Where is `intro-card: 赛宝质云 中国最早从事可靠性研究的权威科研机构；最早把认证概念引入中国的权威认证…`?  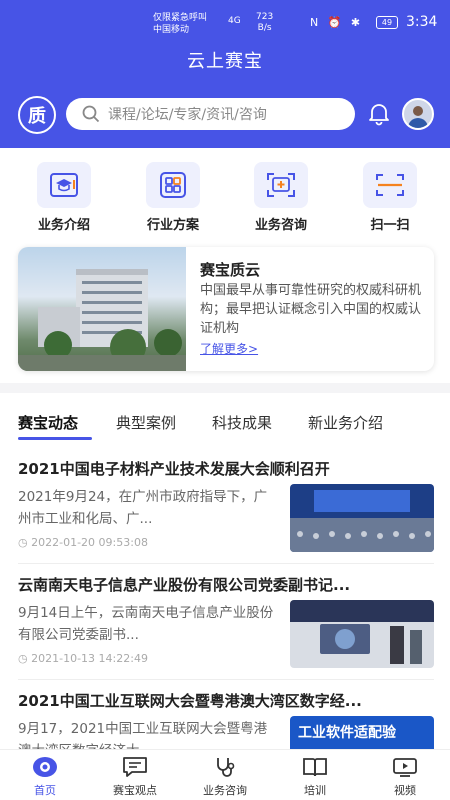
intro-card: 赛宝质云 中国最早从事可靠性研究的权威科研机构；最早把认证概念引入中国的权威认证… is located at coordinates (226, 309).